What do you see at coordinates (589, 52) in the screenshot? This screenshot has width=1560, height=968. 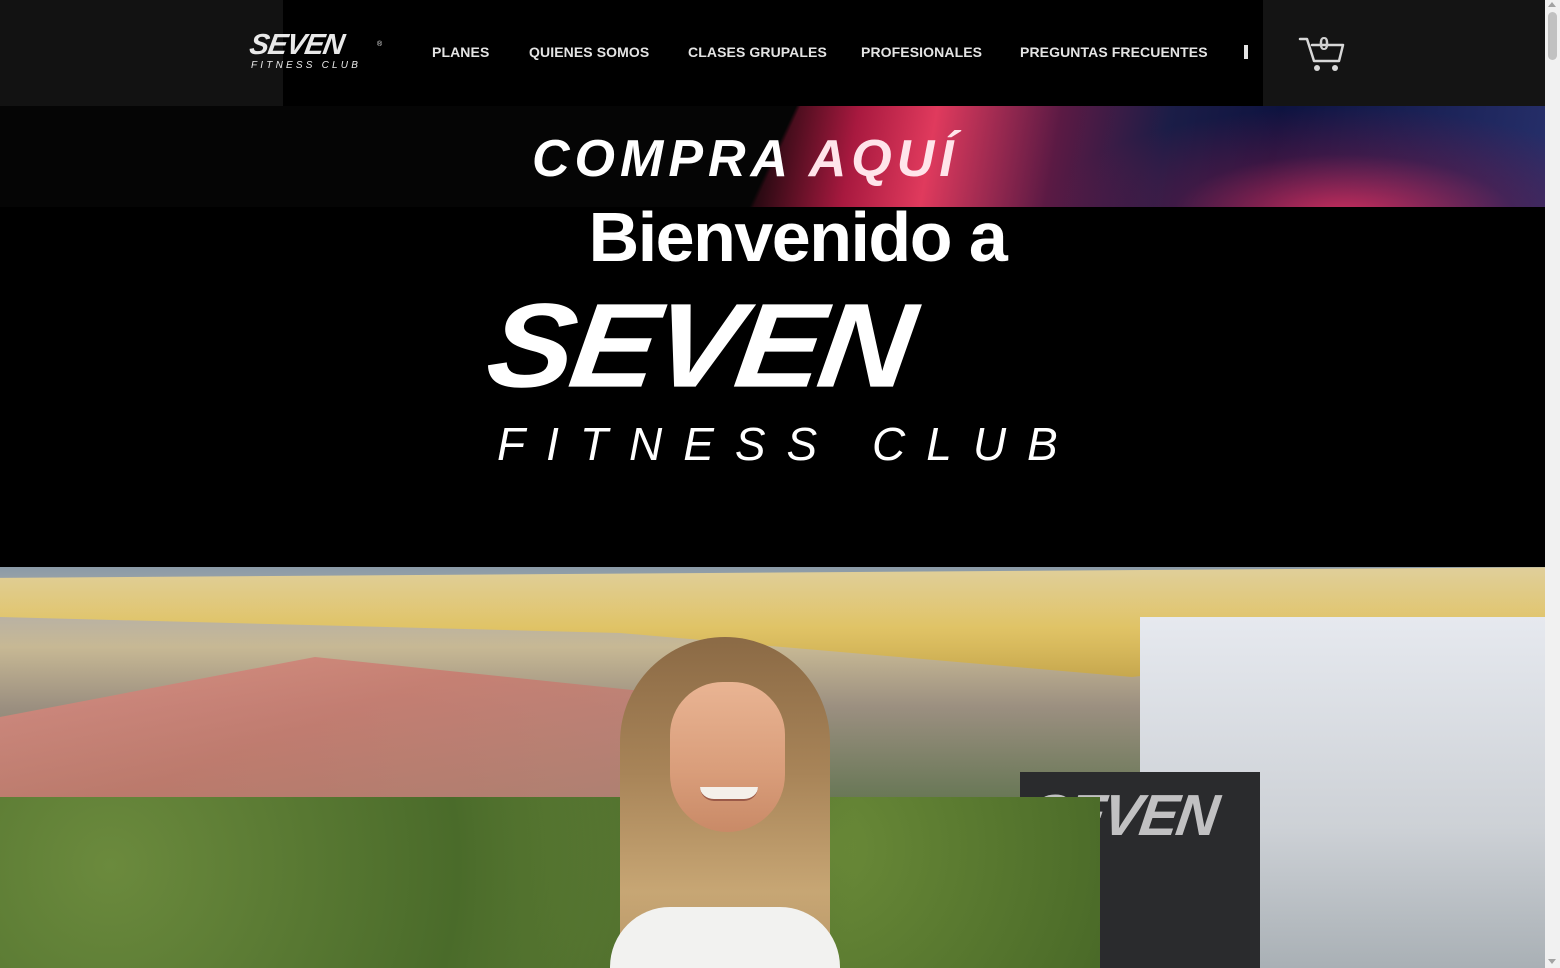 I see `nav-item-quienes-somos: QUIENES SOMOS` at bounding box center [589, 52].